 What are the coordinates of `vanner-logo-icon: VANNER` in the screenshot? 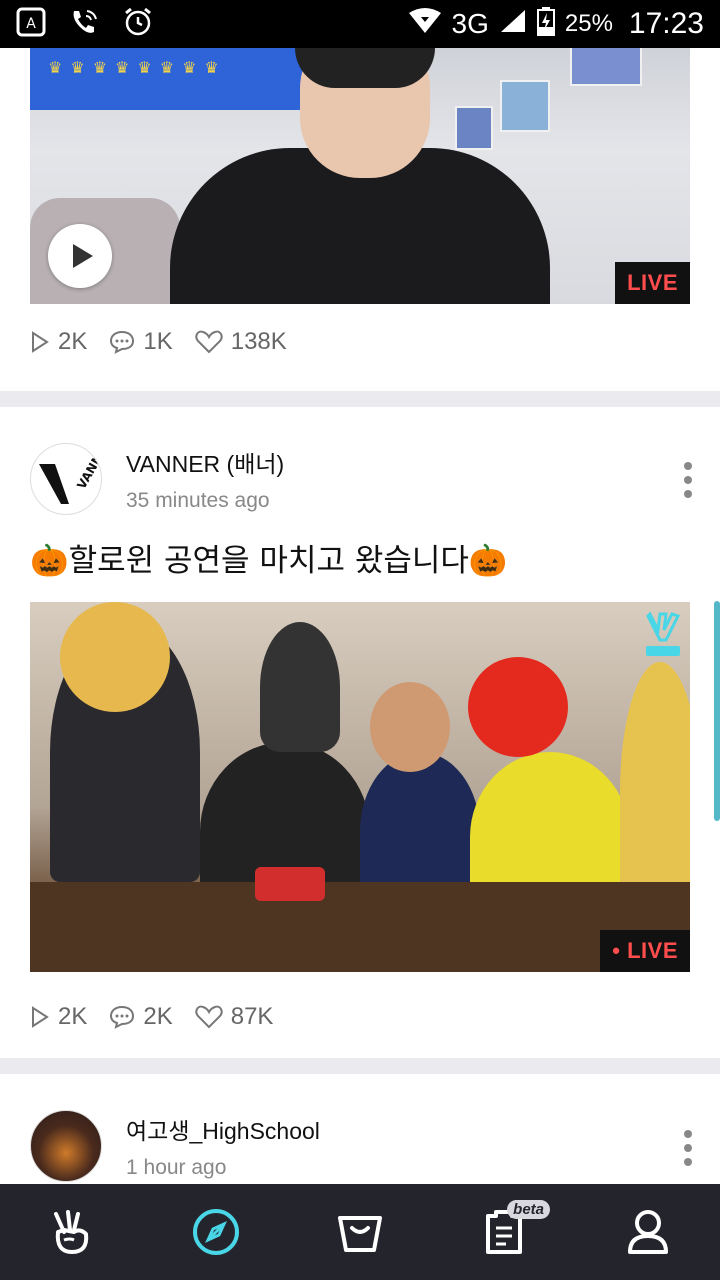 It's located at (70, 474).